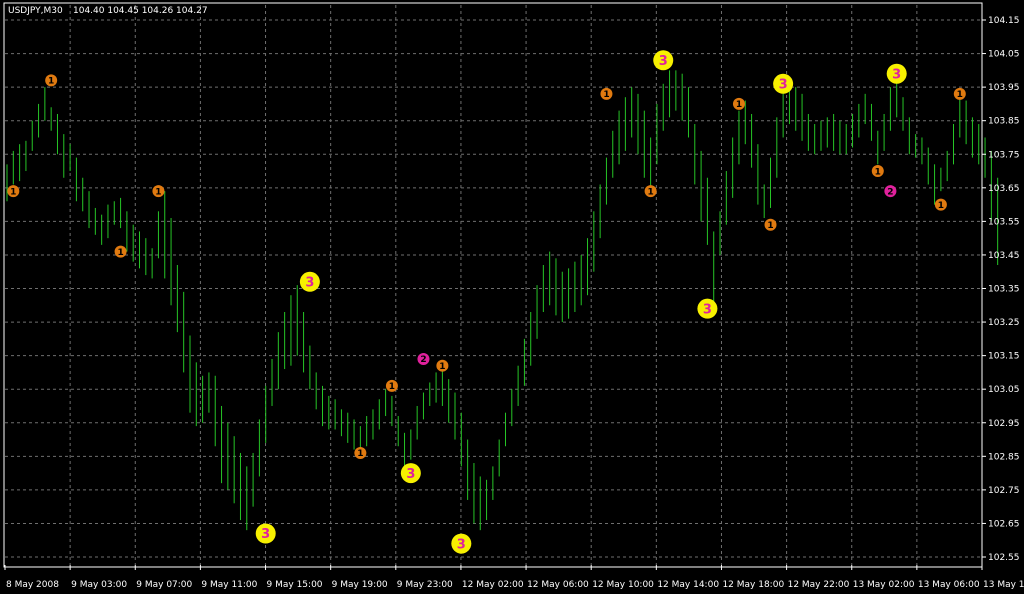 This screenshot has height=594, width=1024. What do you see at coordinates (1004, 357) in the screenshot?
I see `price-tick-label: 103.15` at bounding box center [1004, 357].